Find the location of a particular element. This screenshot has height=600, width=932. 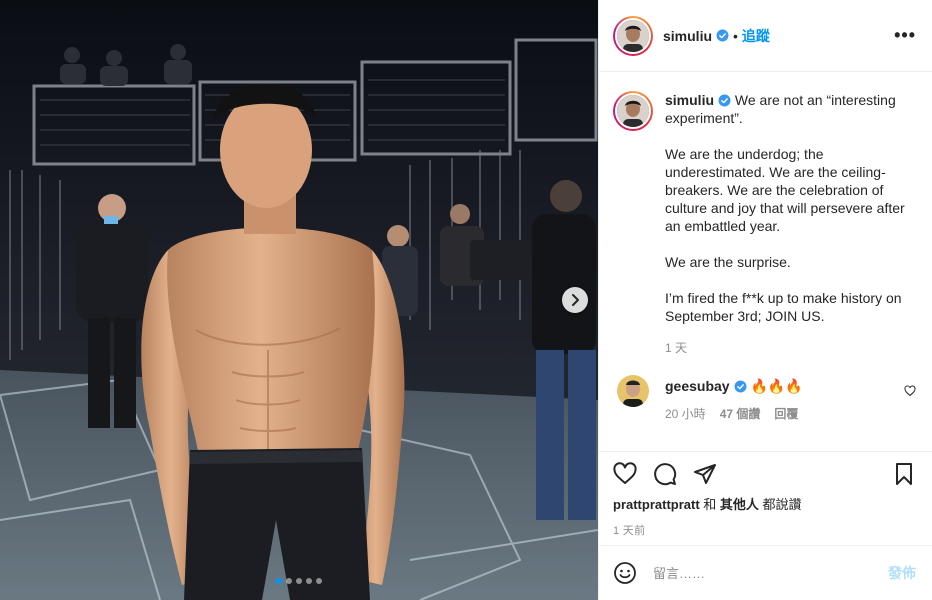

comment-content: geesubay 🔥🔥🔥 is located at coordinates (775, 386).